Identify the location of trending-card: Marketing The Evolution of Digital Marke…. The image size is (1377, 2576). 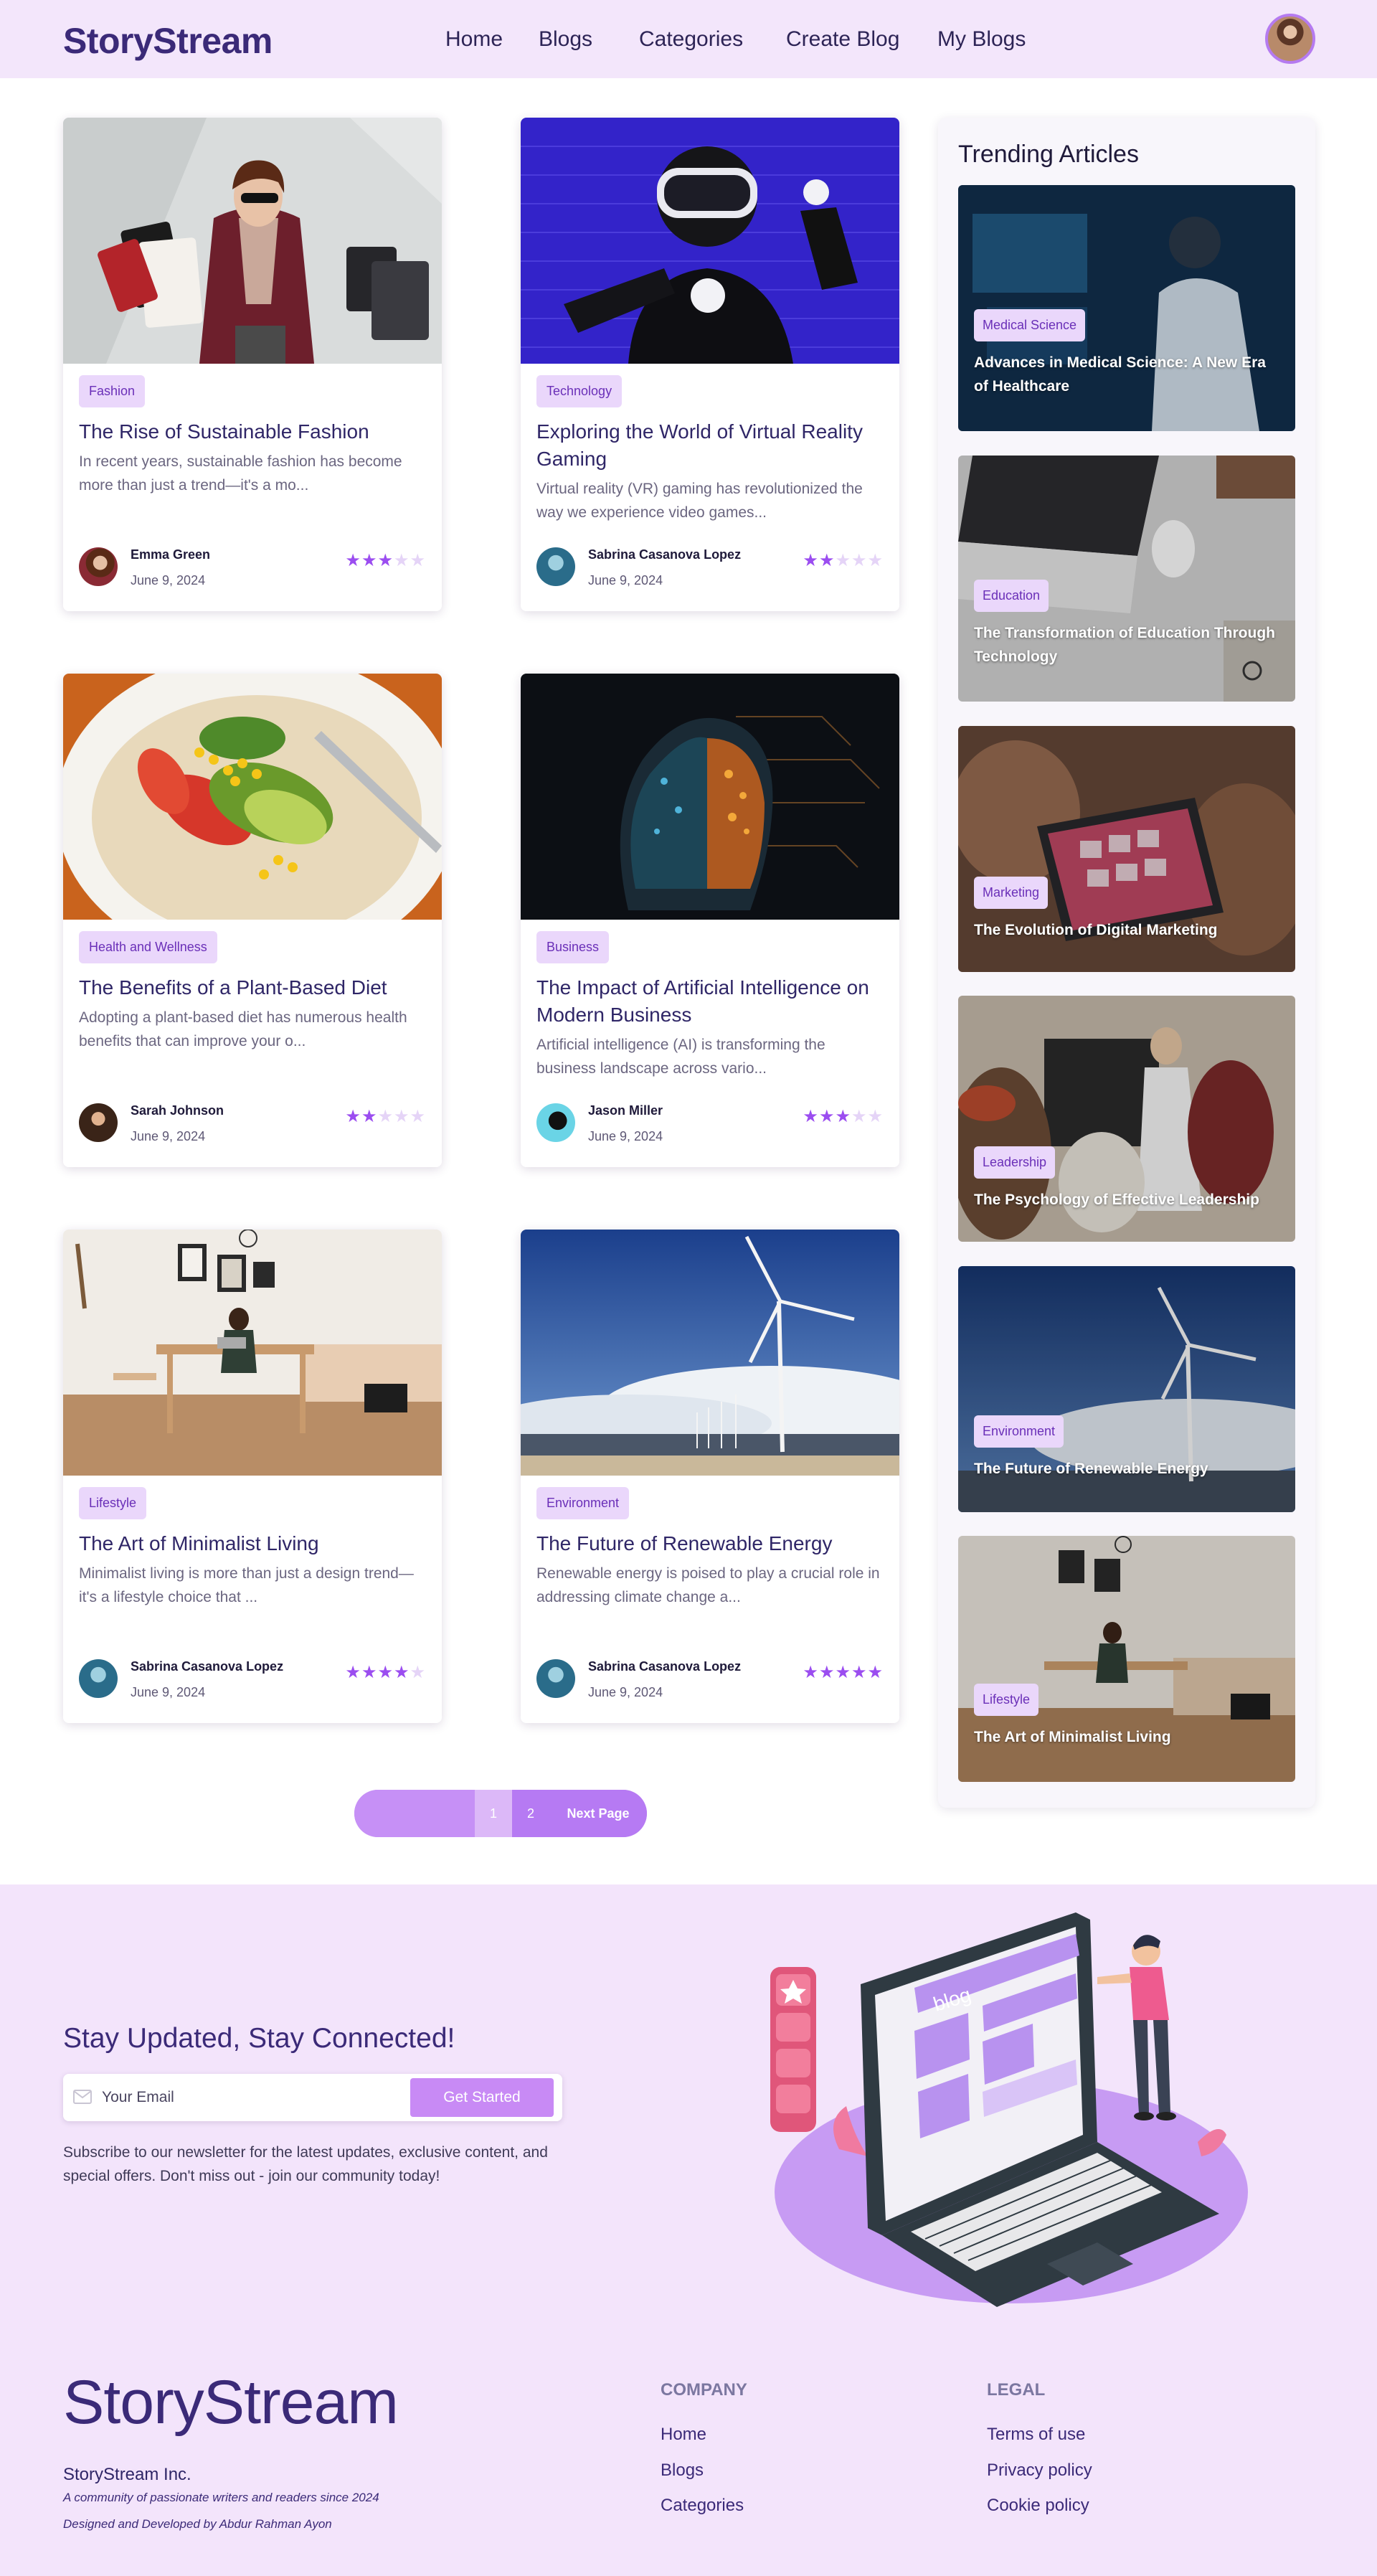
(1126, 849).